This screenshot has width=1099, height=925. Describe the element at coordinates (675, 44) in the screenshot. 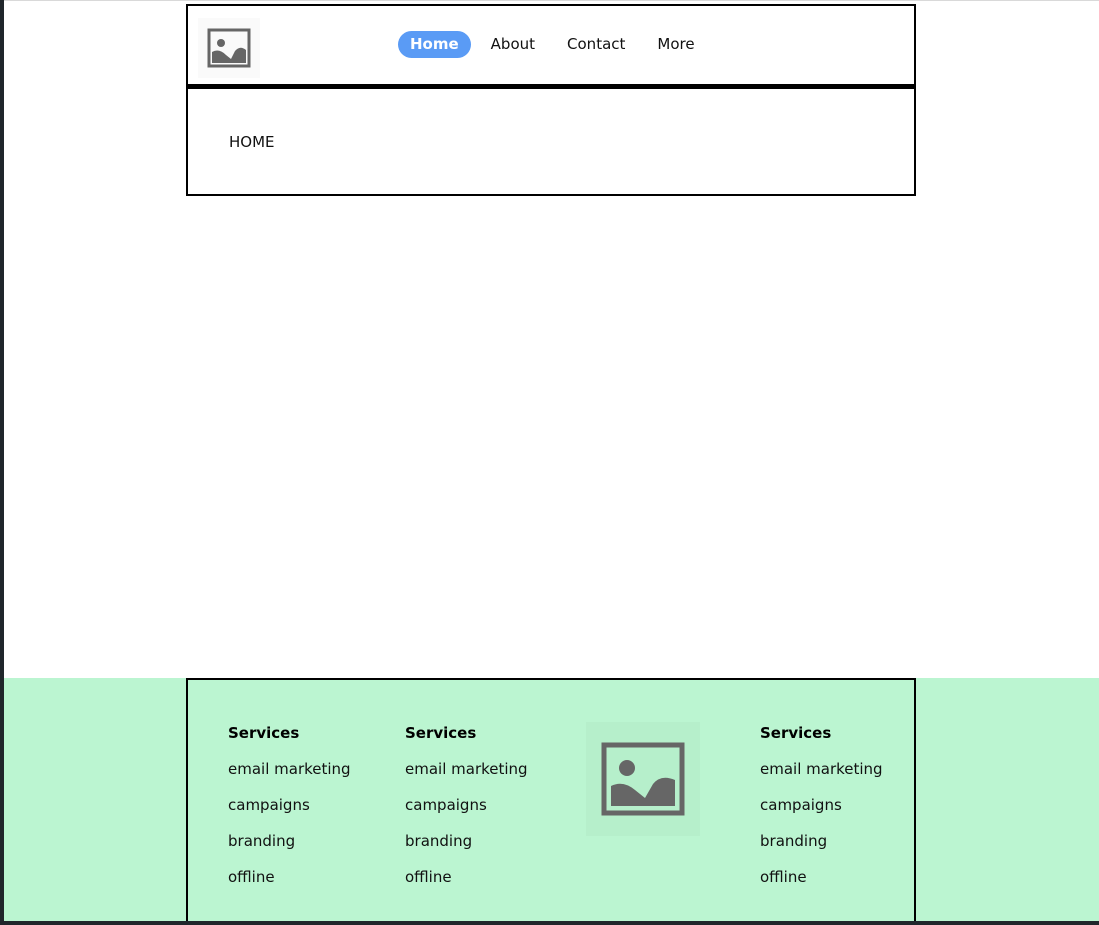

I see `nav-more: More` at that location.